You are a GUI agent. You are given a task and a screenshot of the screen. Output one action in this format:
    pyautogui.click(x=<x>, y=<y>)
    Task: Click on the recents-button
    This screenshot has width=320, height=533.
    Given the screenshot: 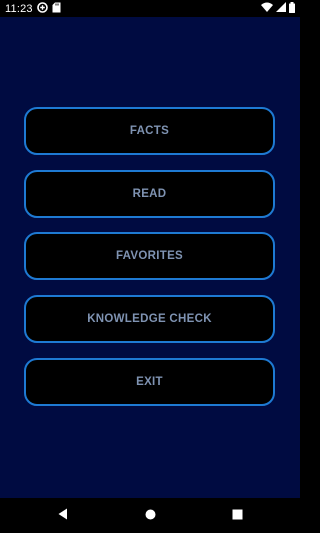 What is the action you would take?
    pyautogui.click(x=237, y=515)
    